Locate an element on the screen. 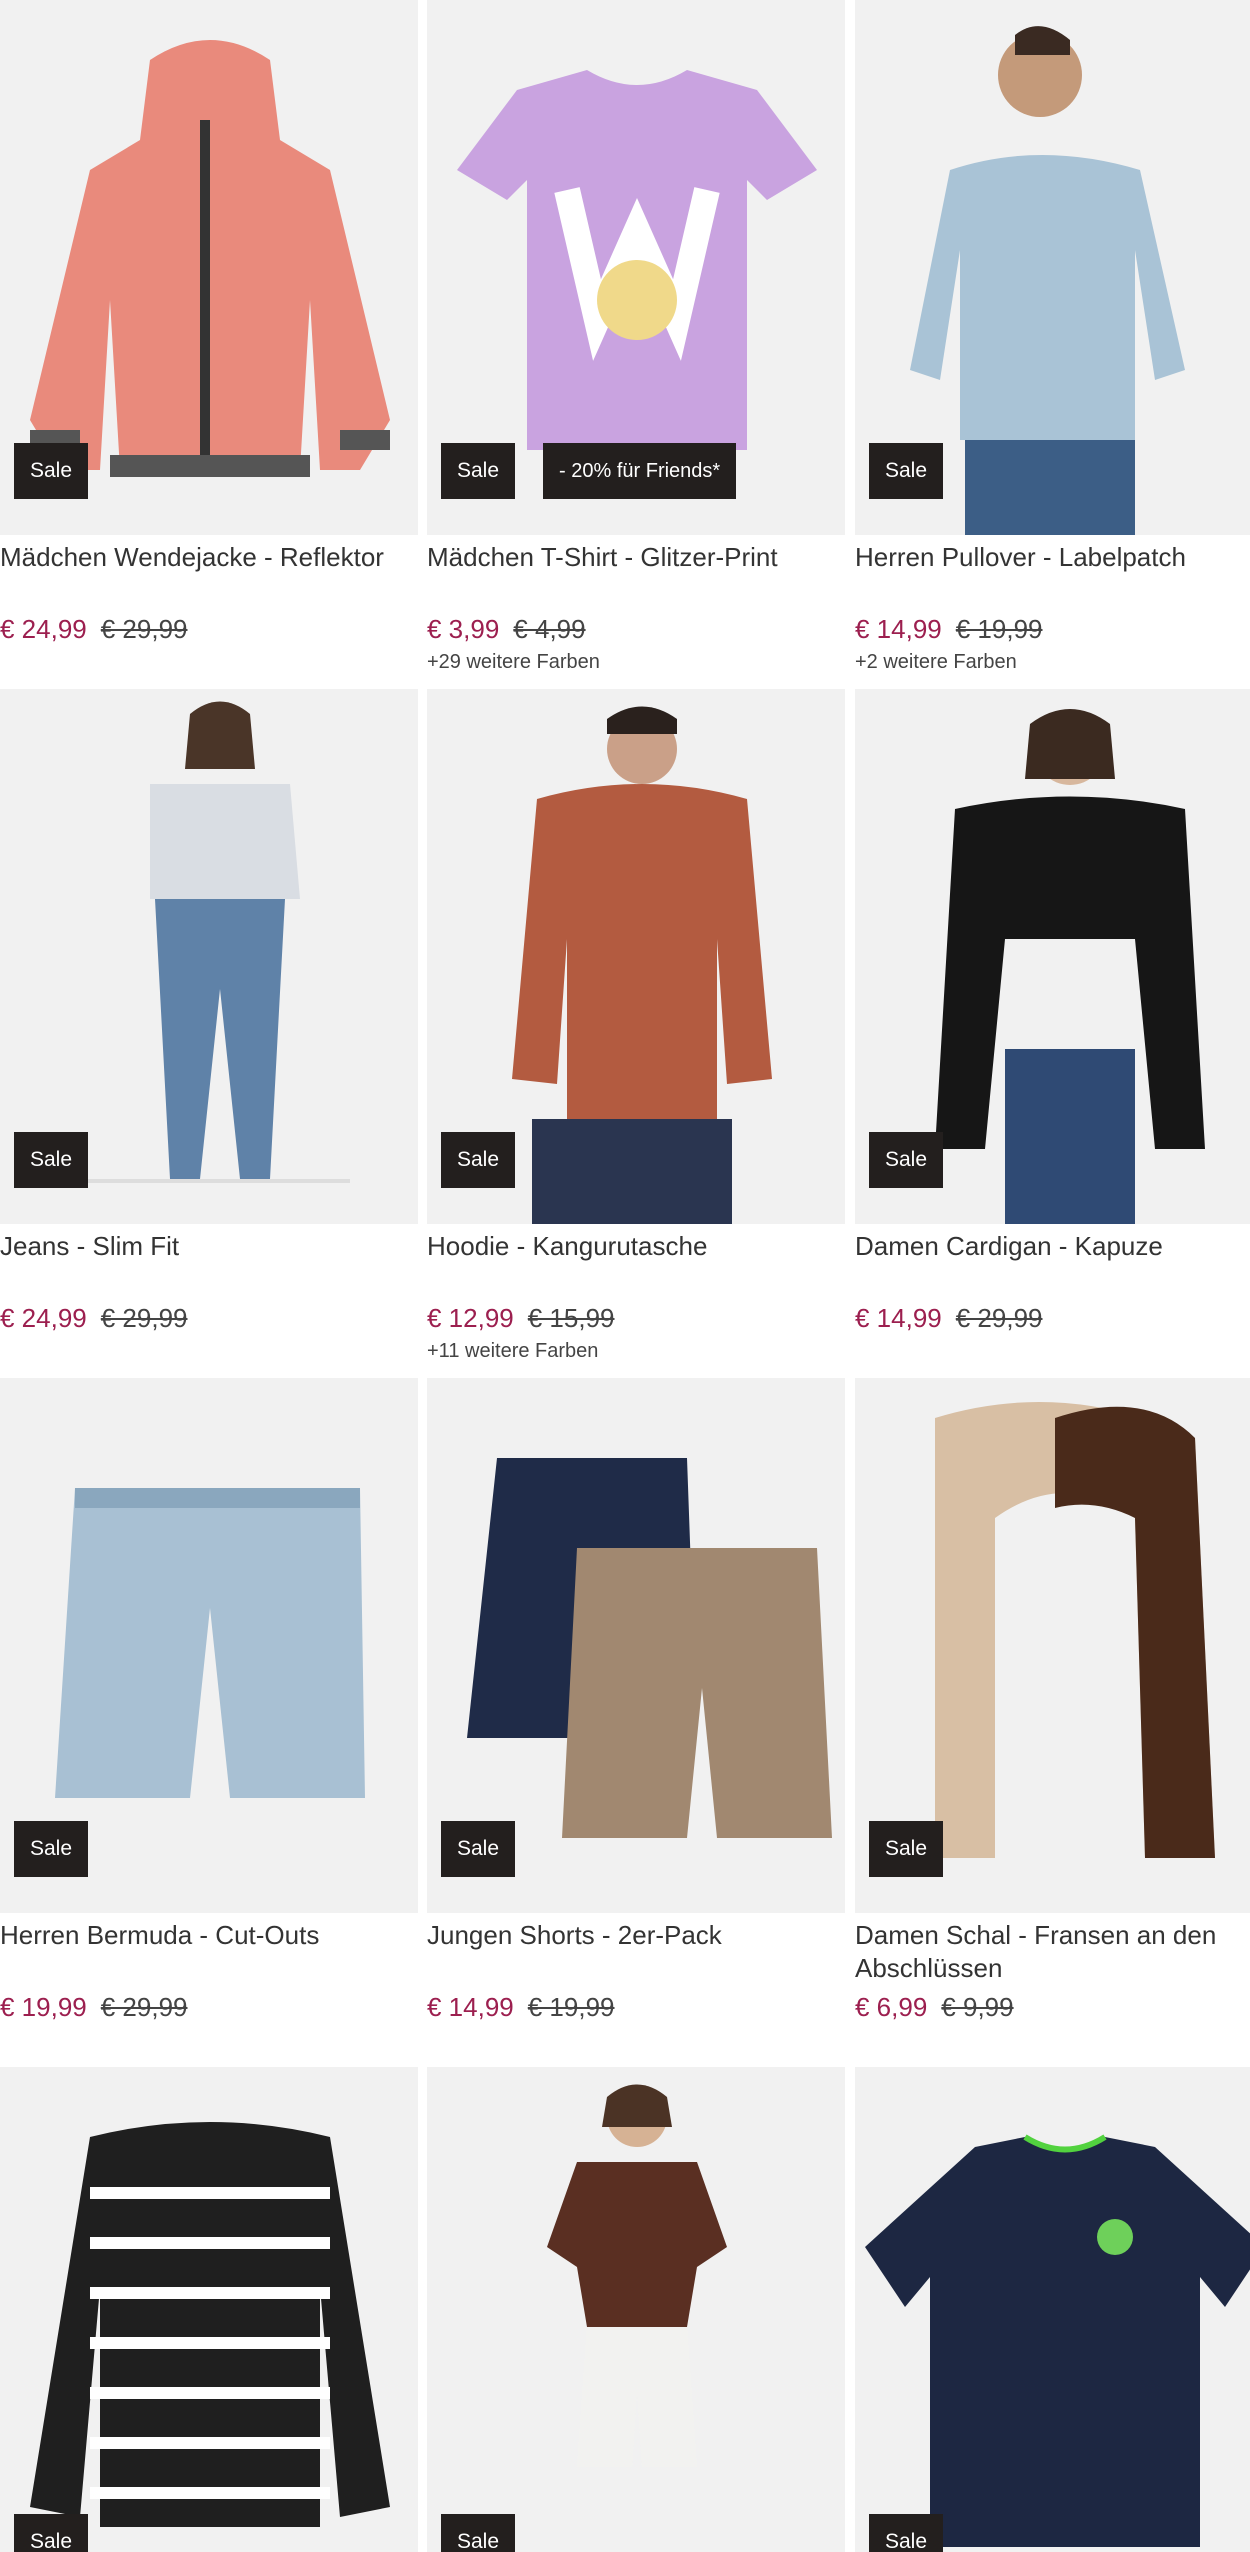  product-name: Jungen Shorts - 2er-Pack is located at coordinates (636, 1952).